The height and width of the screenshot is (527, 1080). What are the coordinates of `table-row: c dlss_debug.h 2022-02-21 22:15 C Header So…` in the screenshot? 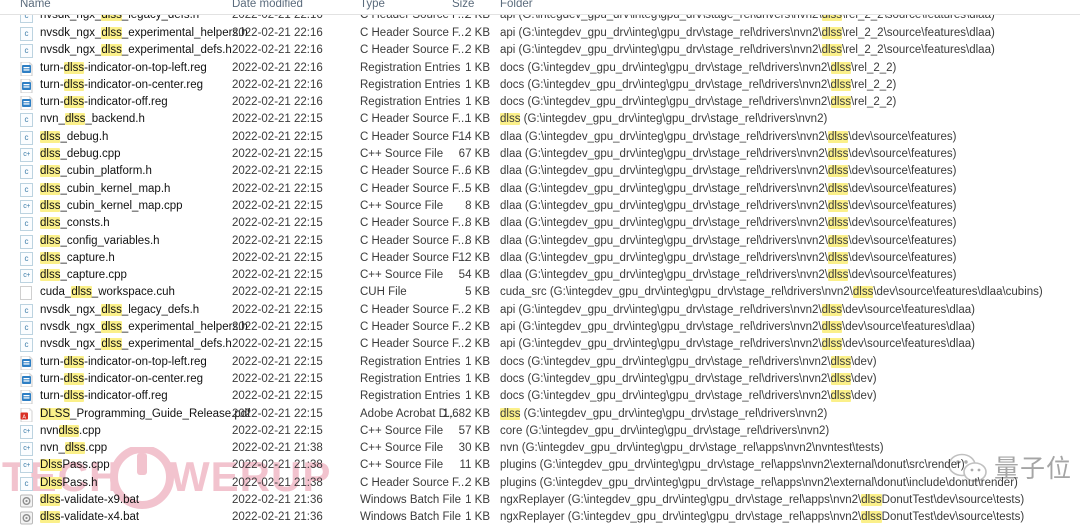 It's located at (540, 137).